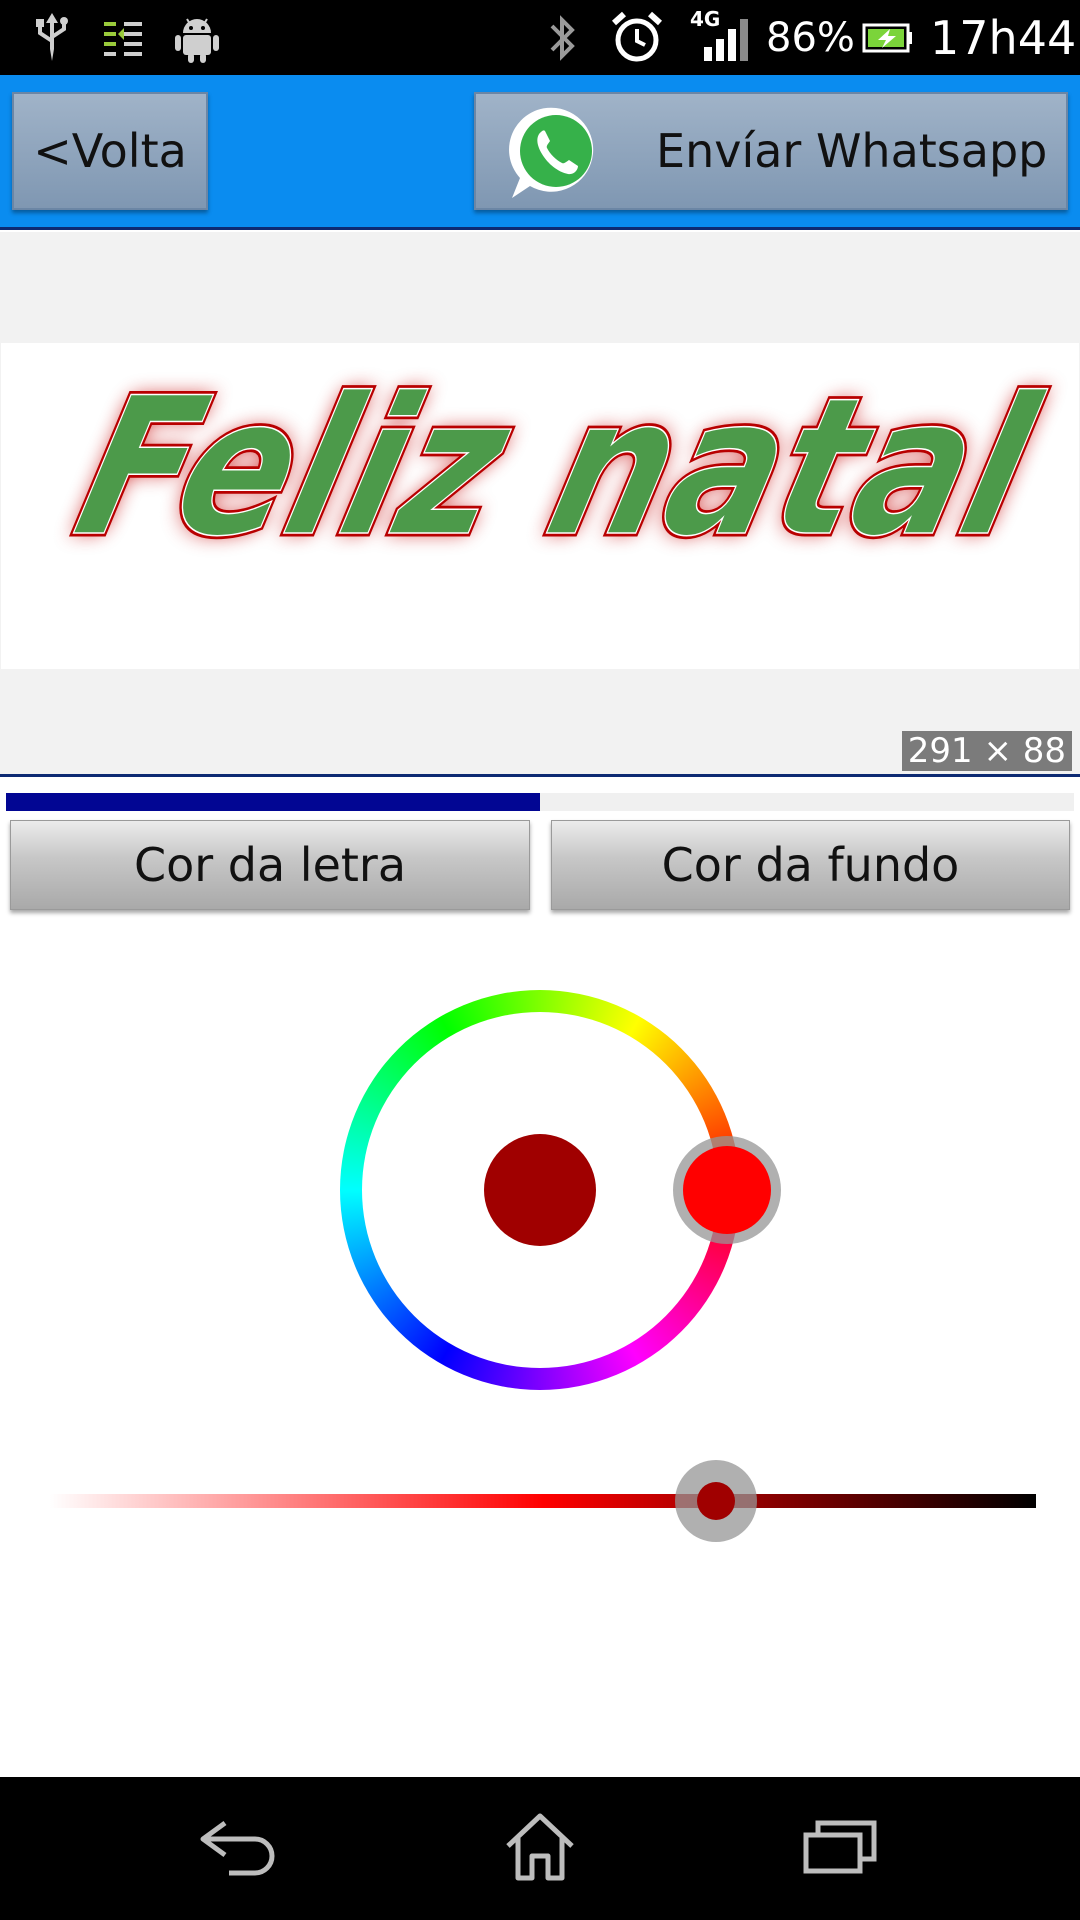 The image size is (1080, 1920). I want to click on home-icon, so click(540, 1847).